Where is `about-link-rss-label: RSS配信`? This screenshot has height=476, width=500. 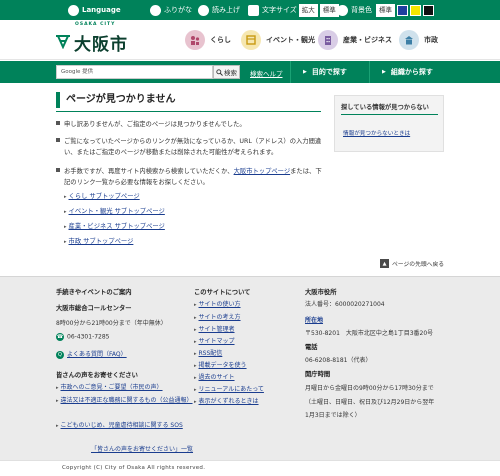
about-link-rss-label: RSS配信 is located at coordinates (210, 353).